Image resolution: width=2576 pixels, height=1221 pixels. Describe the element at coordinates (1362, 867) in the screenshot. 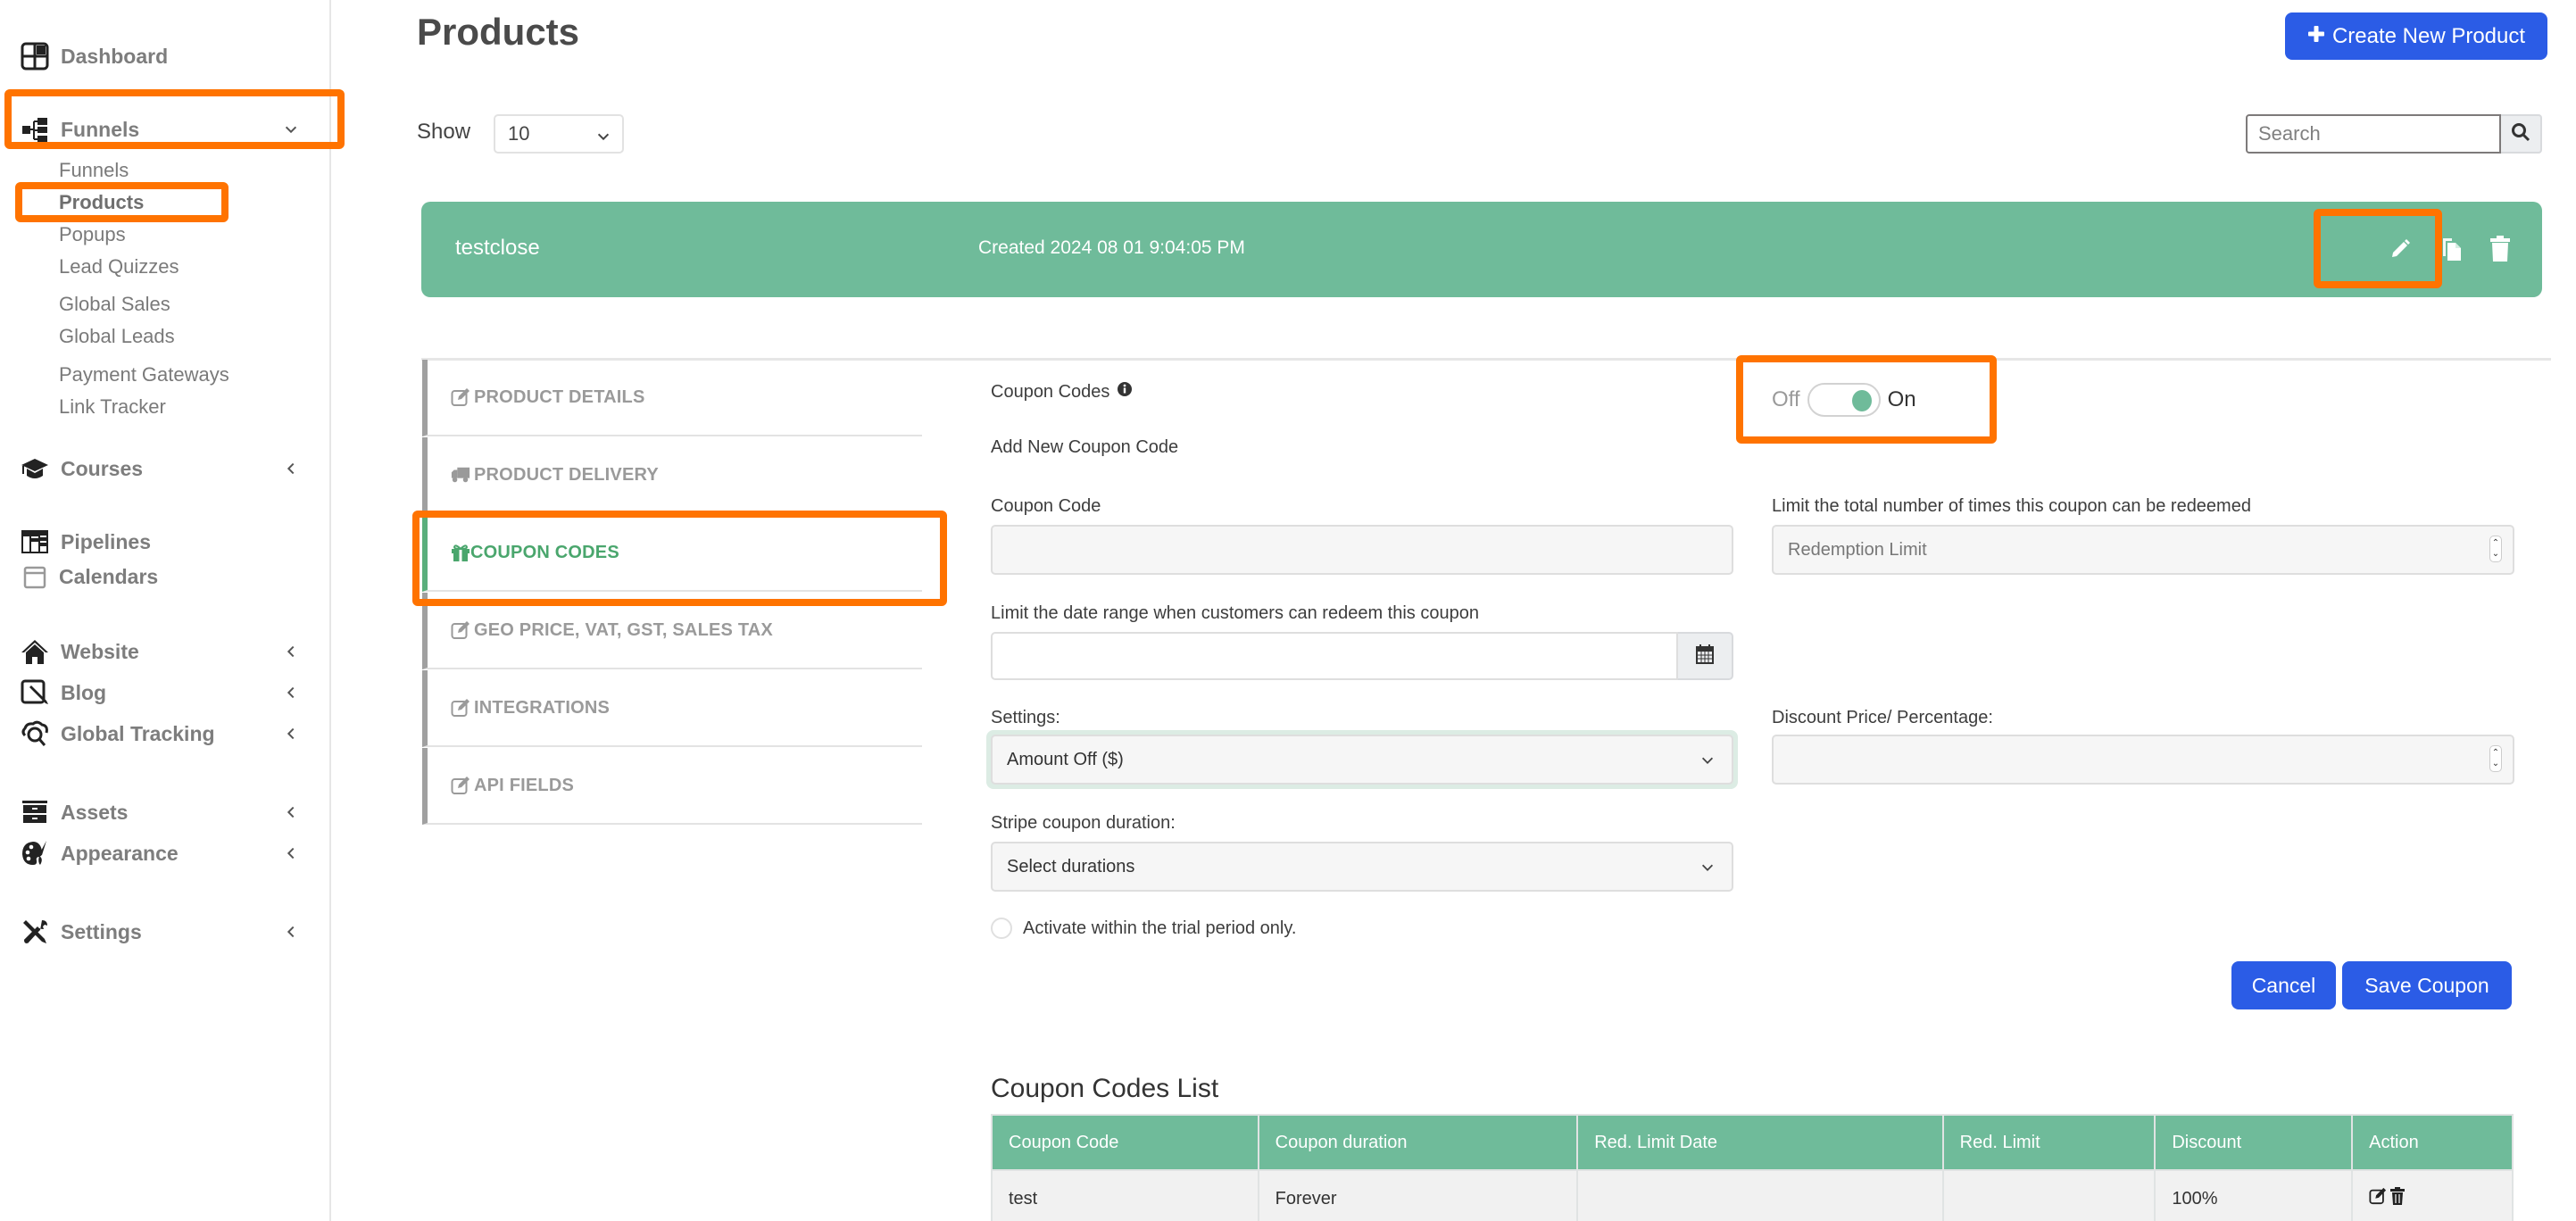

I see `stripe-duration-select: Select durations` at that location.